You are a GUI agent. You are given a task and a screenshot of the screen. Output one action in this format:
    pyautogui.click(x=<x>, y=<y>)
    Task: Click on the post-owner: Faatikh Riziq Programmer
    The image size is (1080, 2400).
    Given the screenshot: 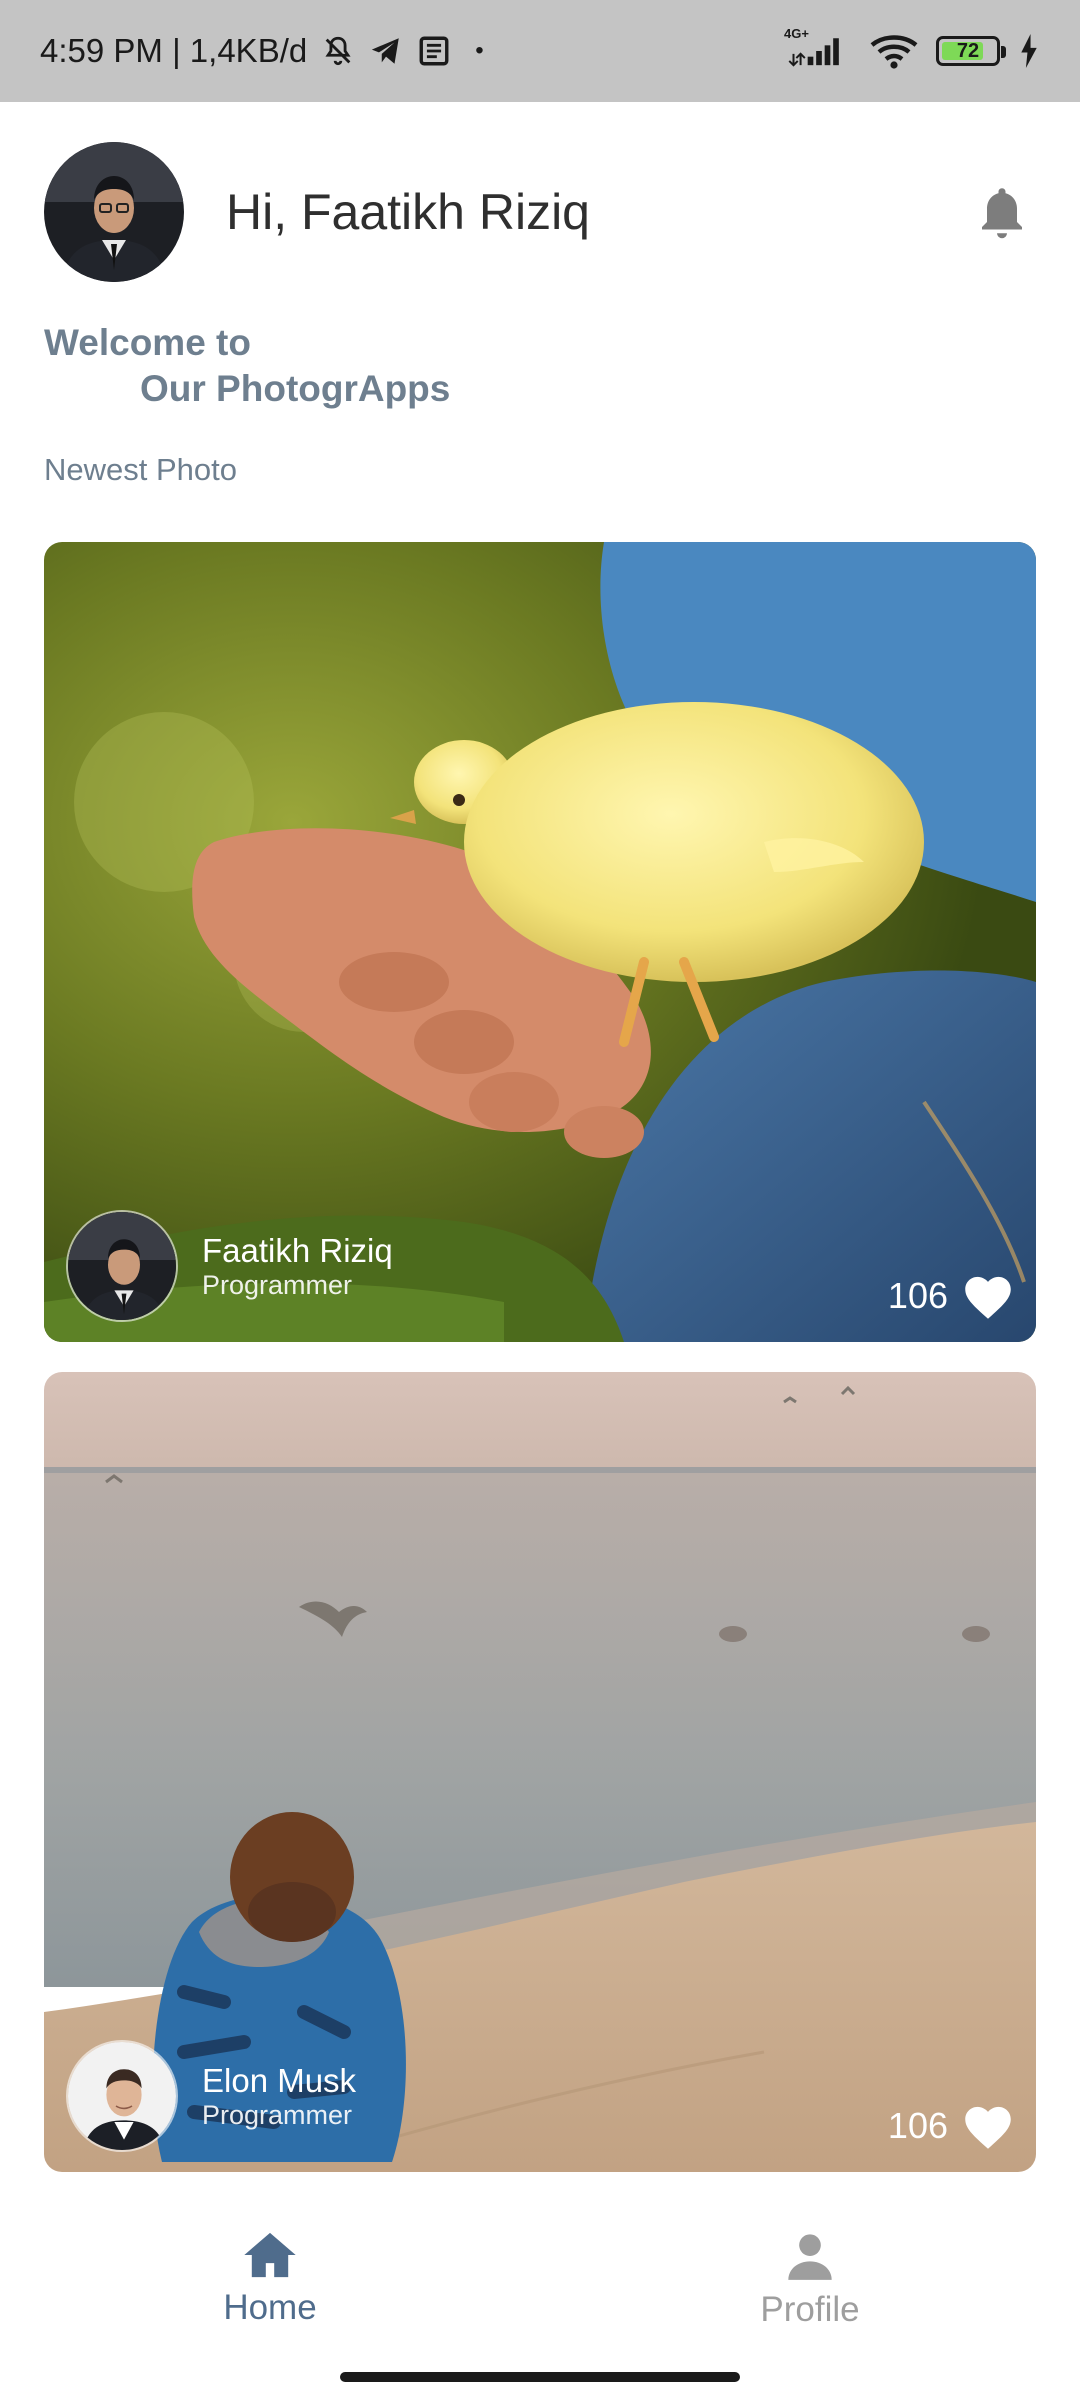 What is the action you would take?
    pyautogui.click(x=229, y=1266)
    